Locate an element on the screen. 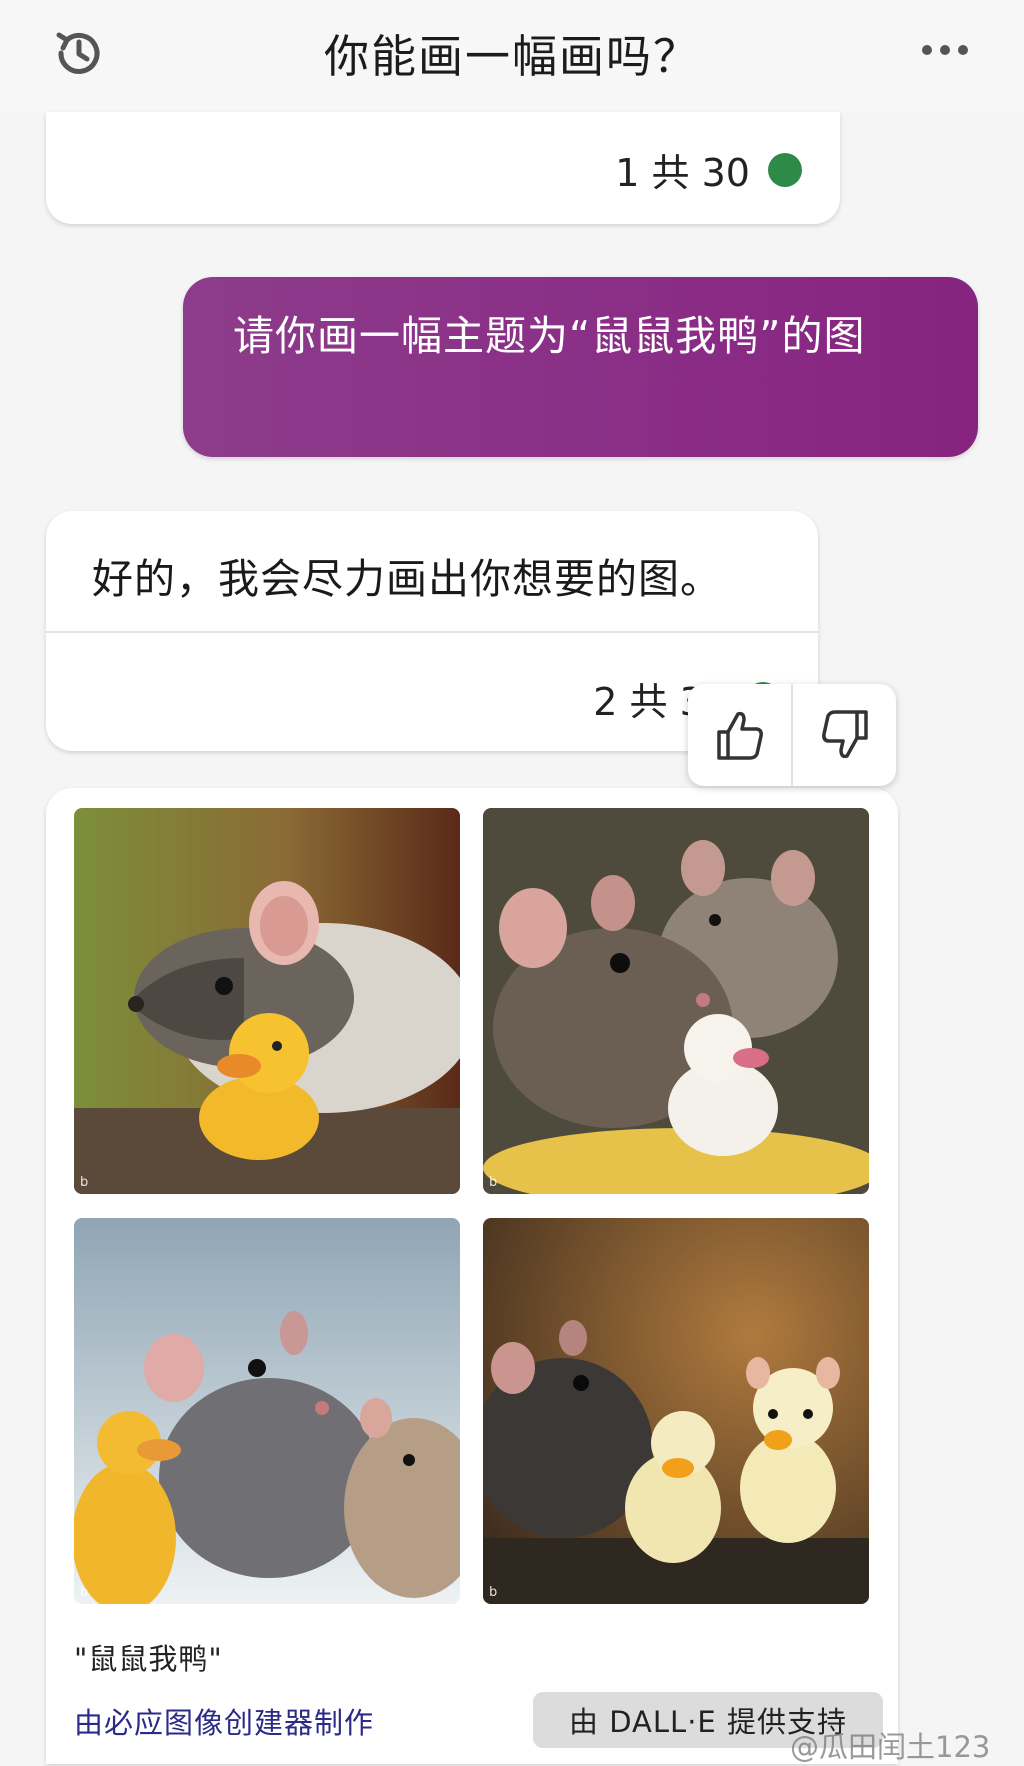 The image size is (1024, 1766). dislike-button is located at coordinates (844, 735).